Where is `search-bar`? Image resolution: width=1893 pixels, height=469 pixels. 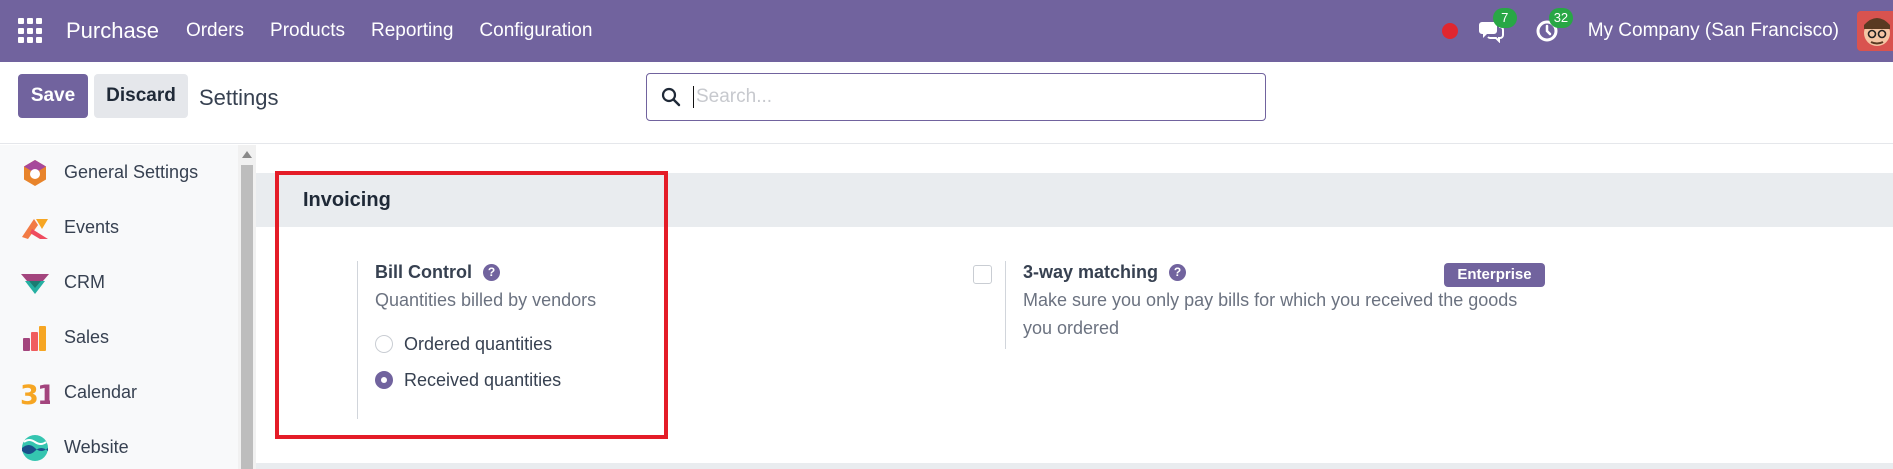 search-bar is located at coordinates (956, 97).